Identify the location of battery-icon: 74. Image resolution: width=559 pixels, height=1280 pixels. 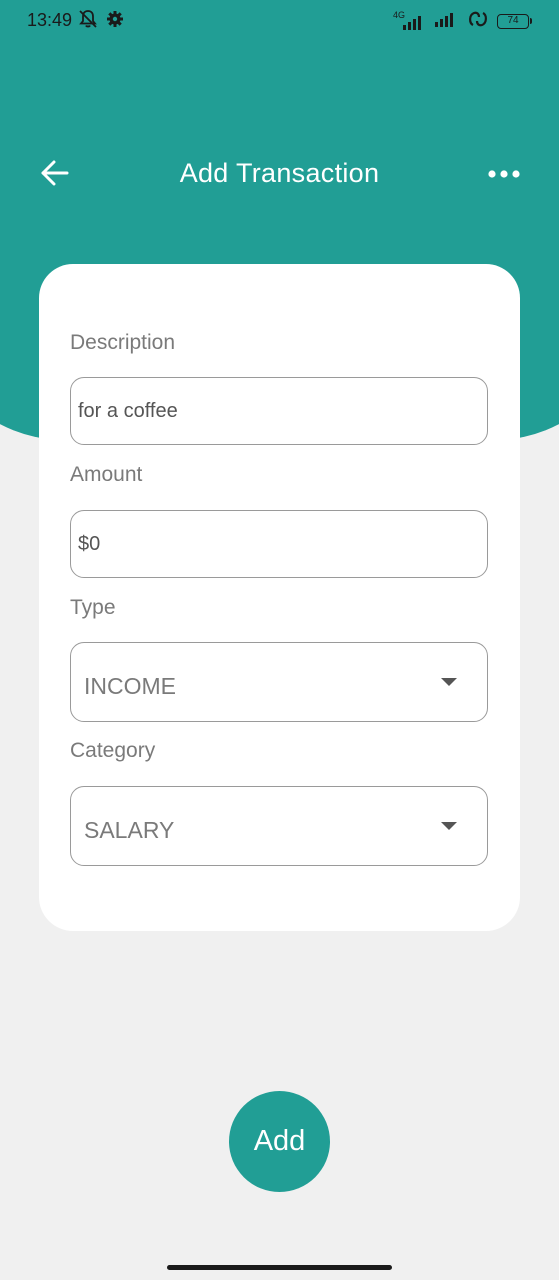
(514, 21).